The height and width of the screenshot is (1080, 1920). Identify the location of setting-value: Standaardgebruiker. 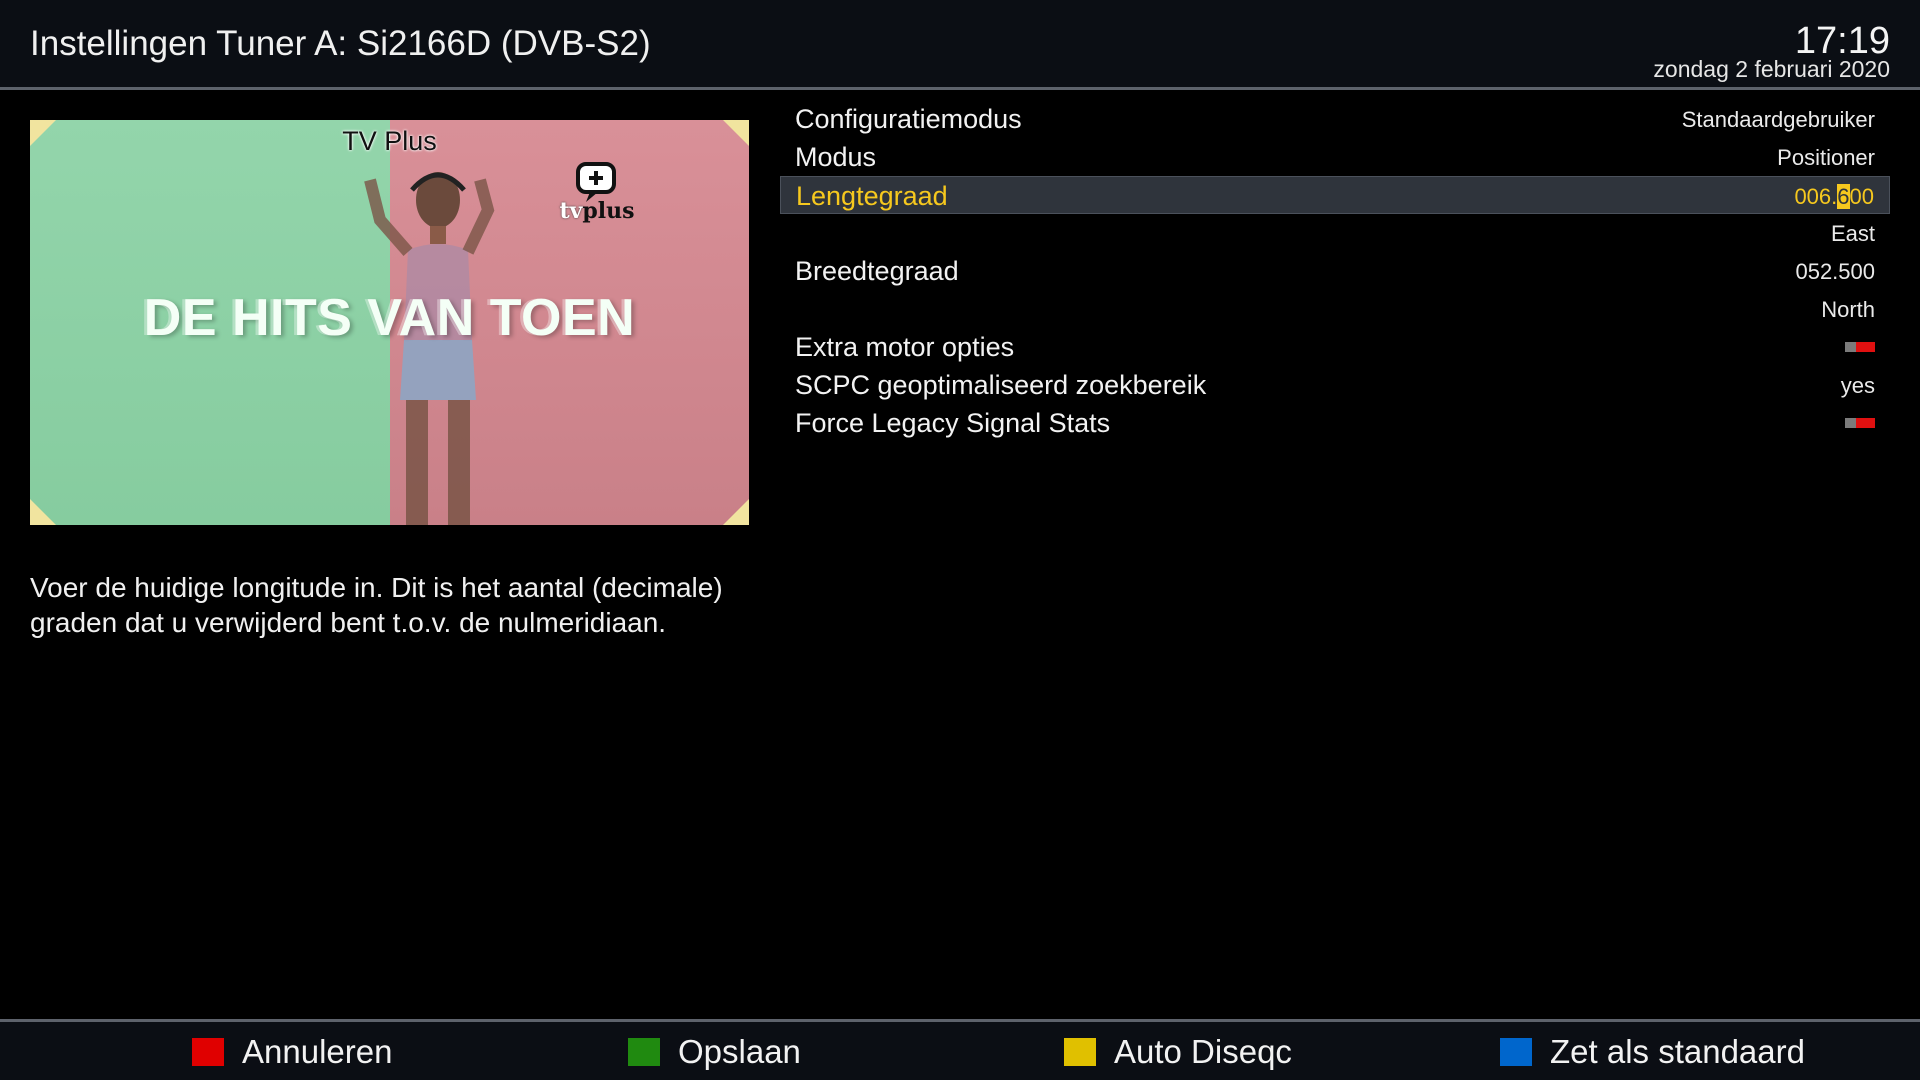
(1778, 119).